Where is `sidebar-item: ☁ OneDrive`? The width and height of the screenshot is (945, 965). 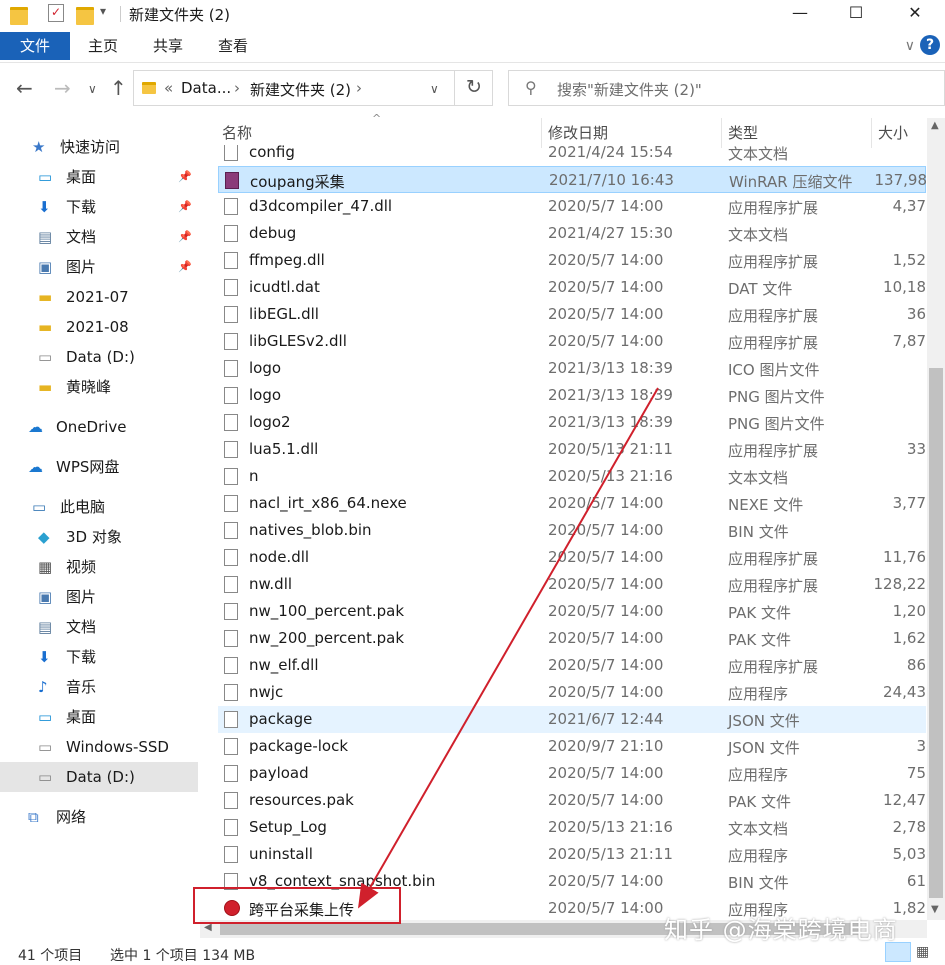 sidebar-item: ☁ OneDrive is located at coordinates (99, 427).